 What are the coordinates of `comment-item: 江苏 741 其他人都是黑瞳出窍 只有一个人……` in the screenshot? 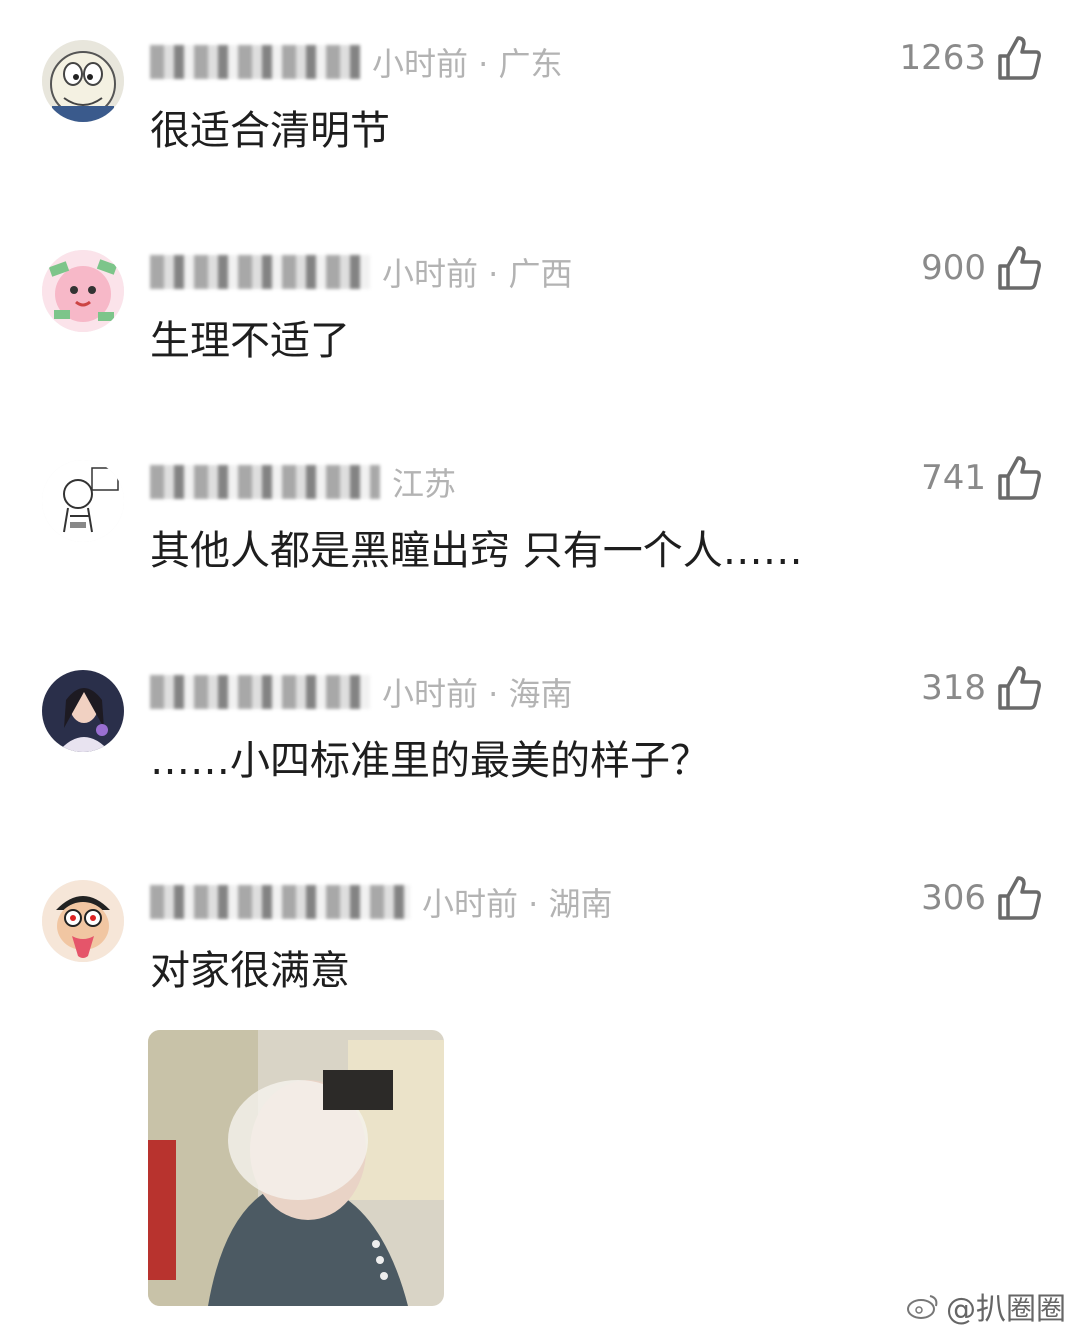 It's located at (540, 523).